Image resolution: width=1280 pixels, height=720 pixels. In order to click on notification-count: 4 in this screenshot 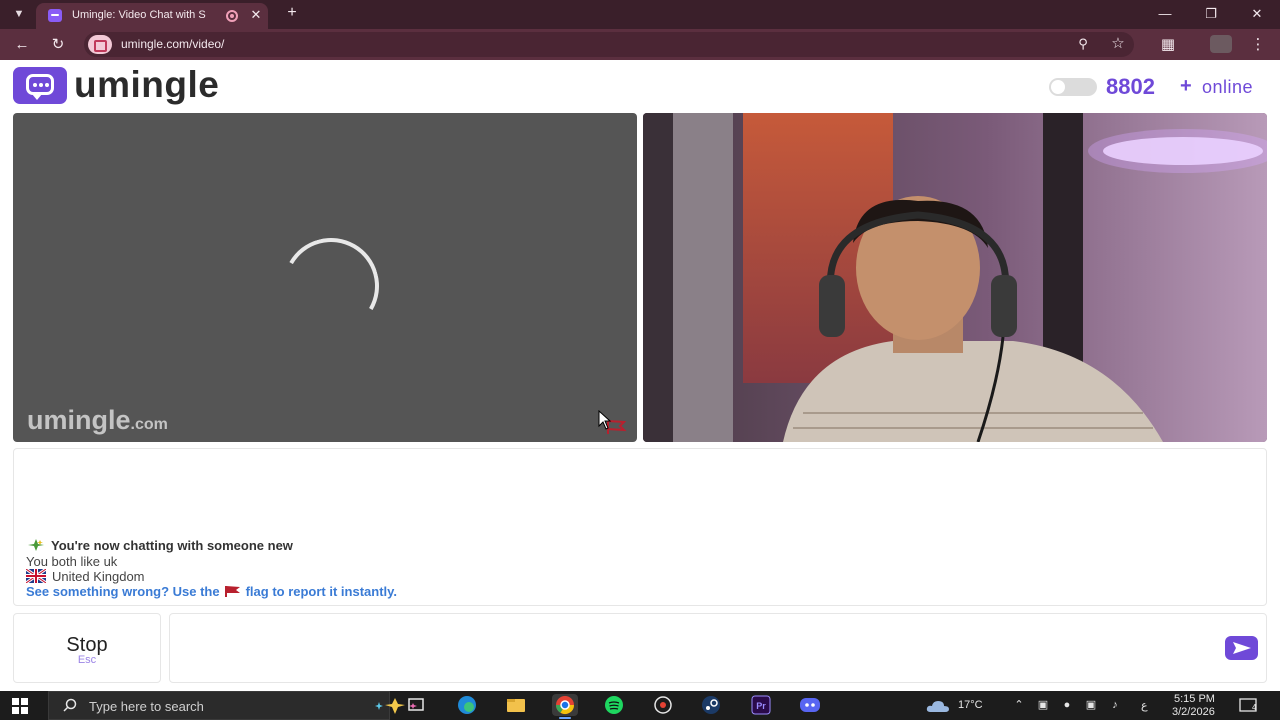, I will do `click(1254, 707)`.